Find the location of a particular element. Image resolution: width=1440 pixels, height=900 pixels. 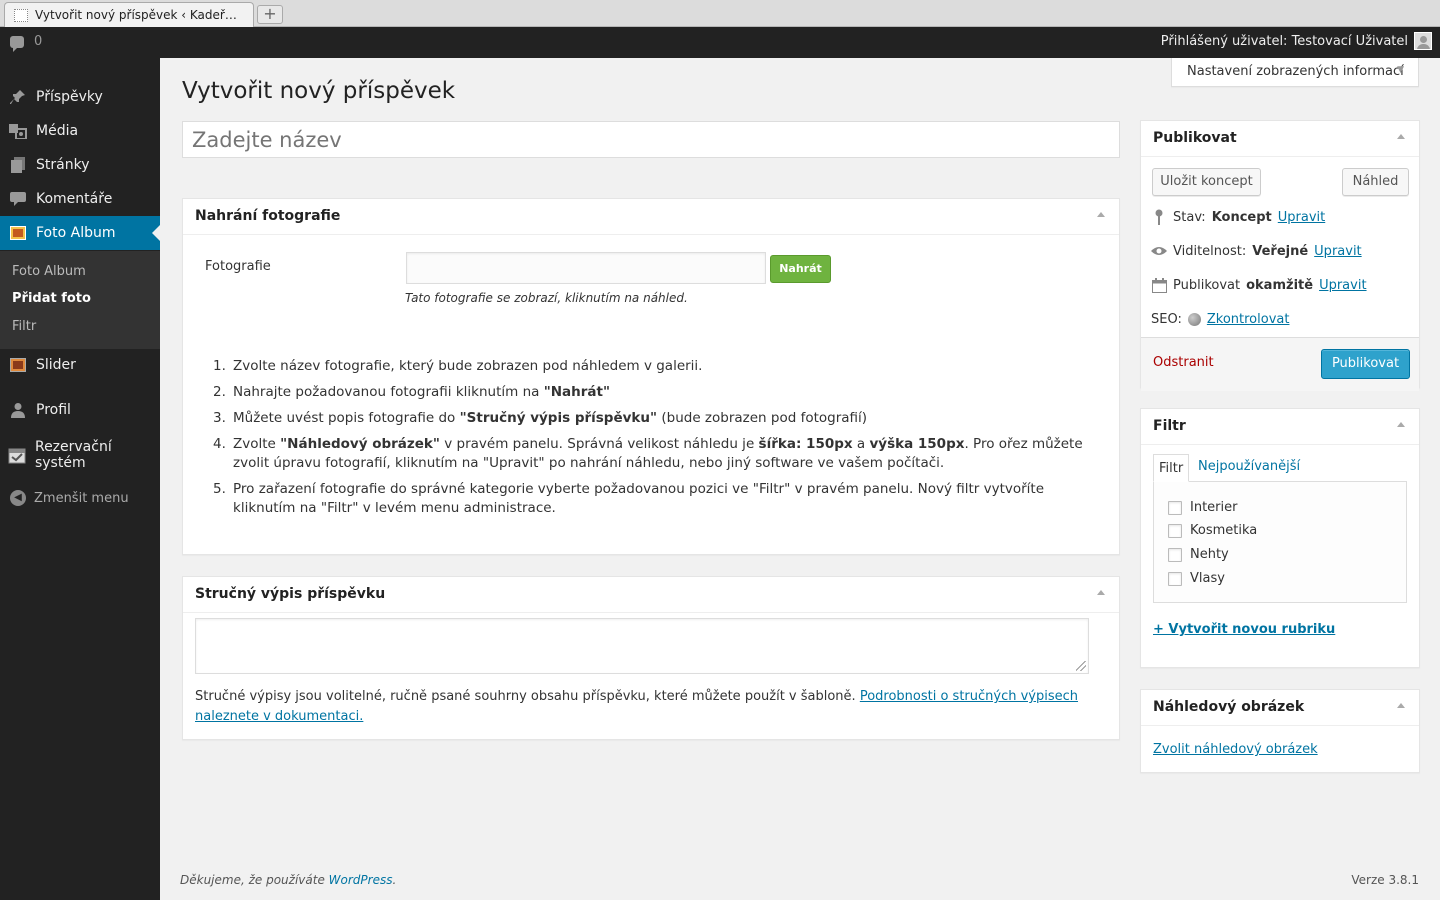

photo-field-label: Fotografie is located at coordinates (238, 266).